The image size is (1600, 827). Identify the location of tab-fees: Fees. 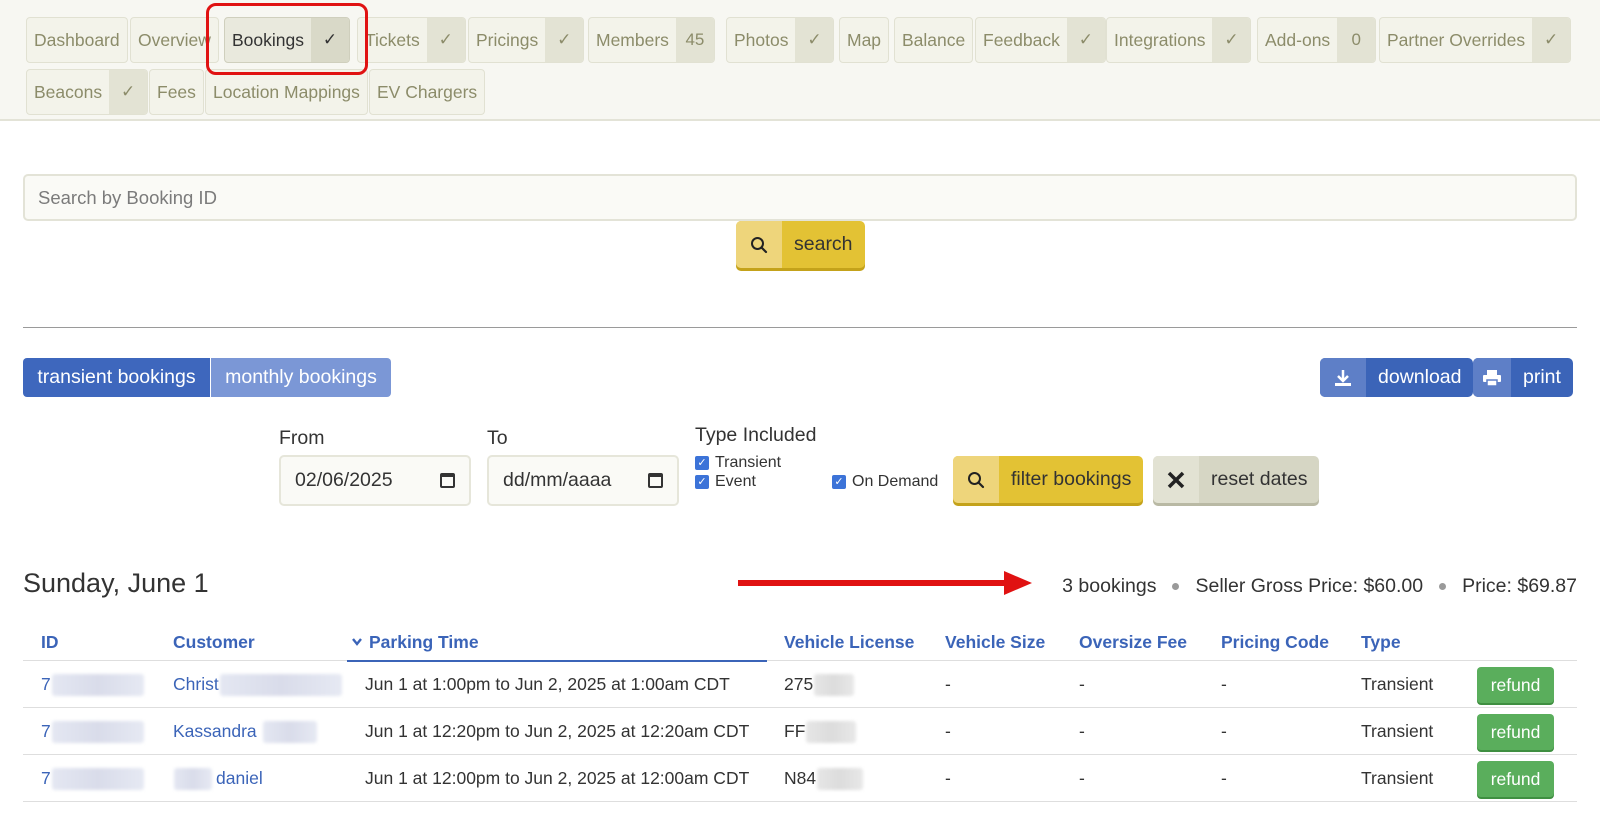
(176, 92).